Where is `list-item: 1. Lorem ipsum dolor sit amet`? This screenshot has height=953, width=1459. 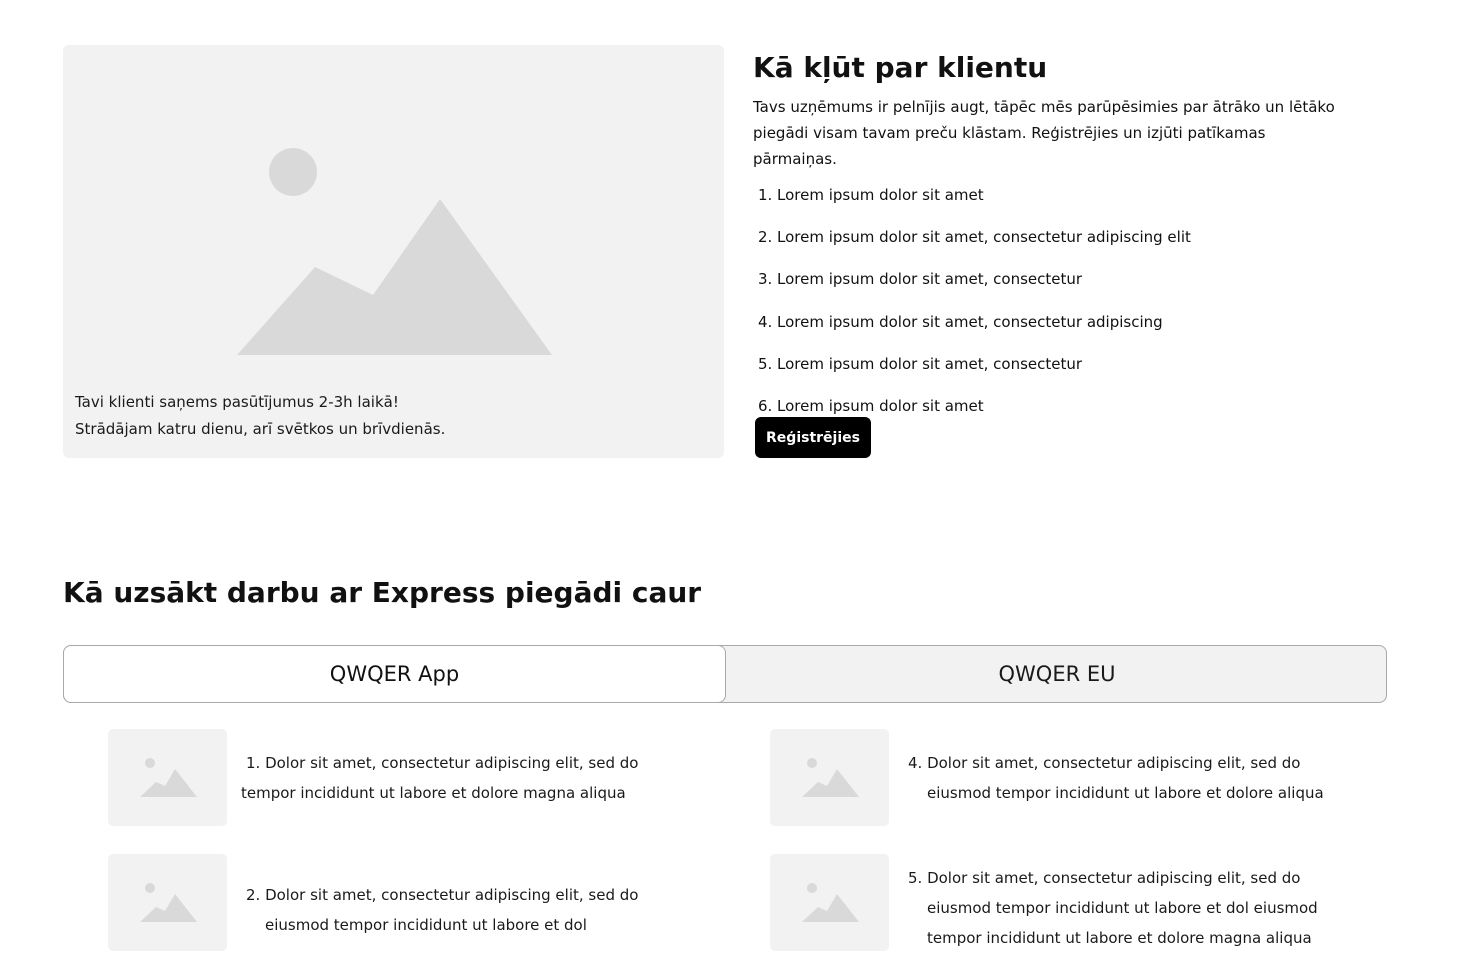
list-item: 1. Lorem ipsum dolor sit amet is located at coordinates (1073, 205).